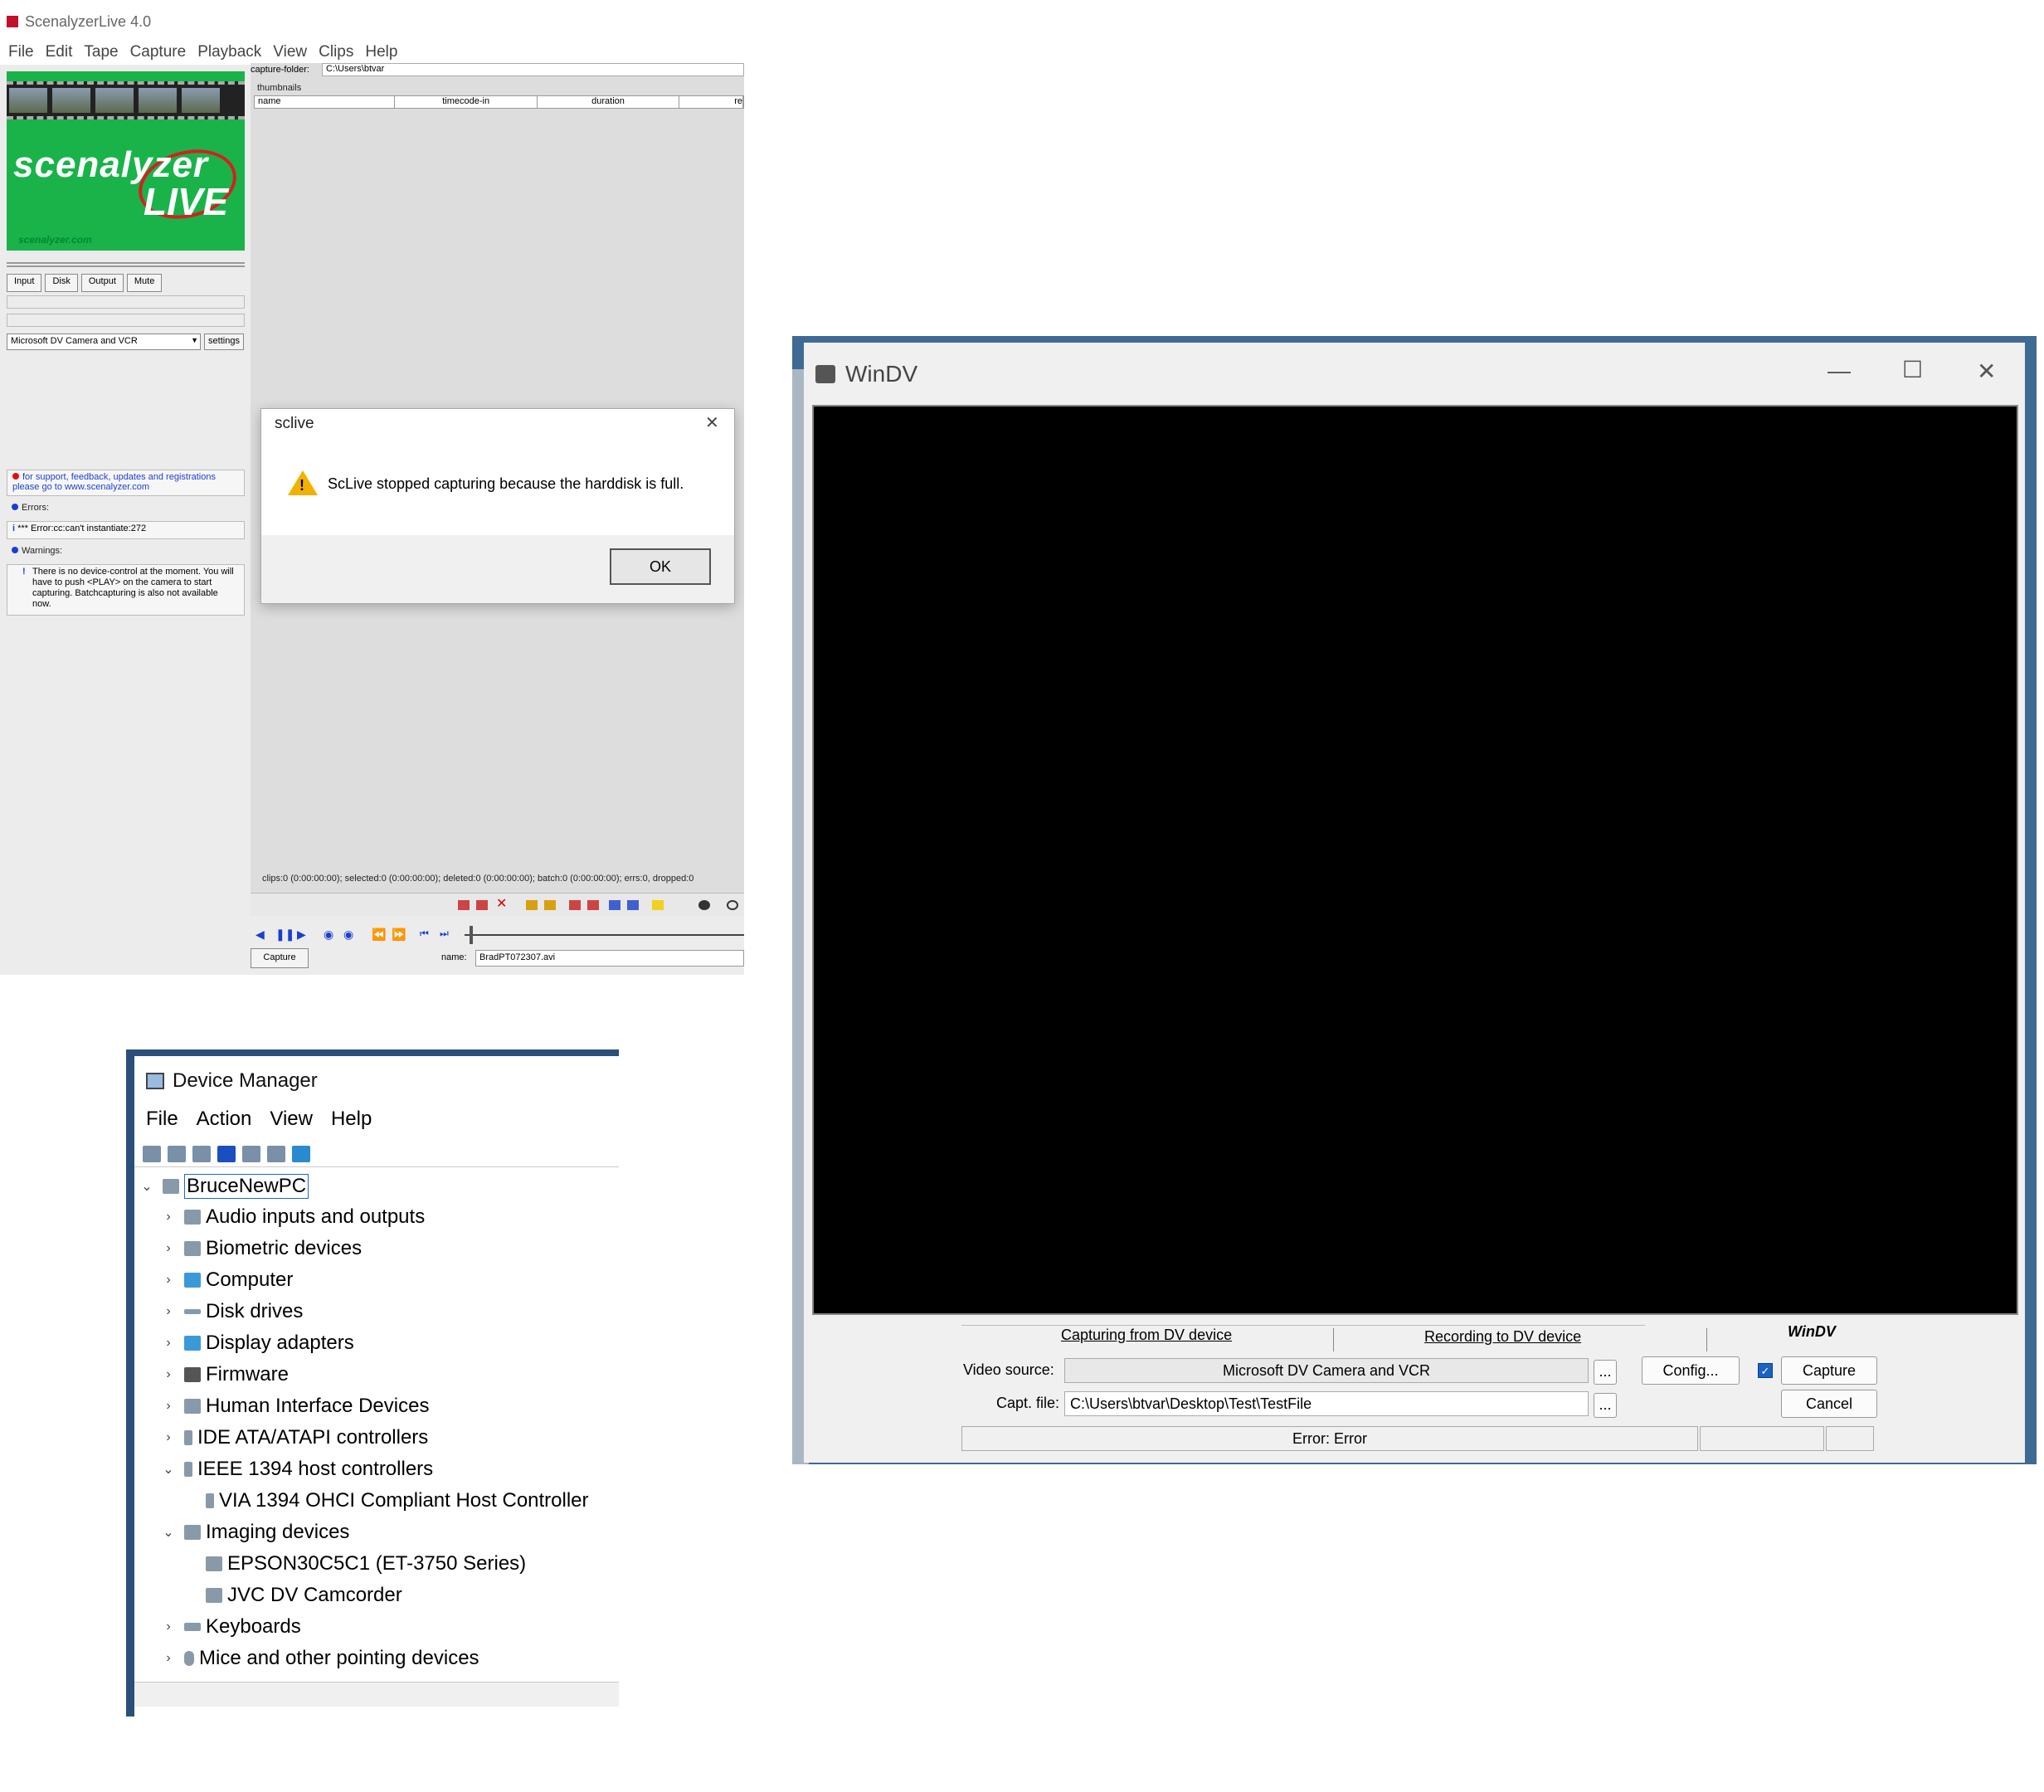 This screenshot has height=1792, width=2044. Describe the element at coordinates (225, 1374) in the screenshot. I see `tree-item-firmware: › Firmware` at that location.